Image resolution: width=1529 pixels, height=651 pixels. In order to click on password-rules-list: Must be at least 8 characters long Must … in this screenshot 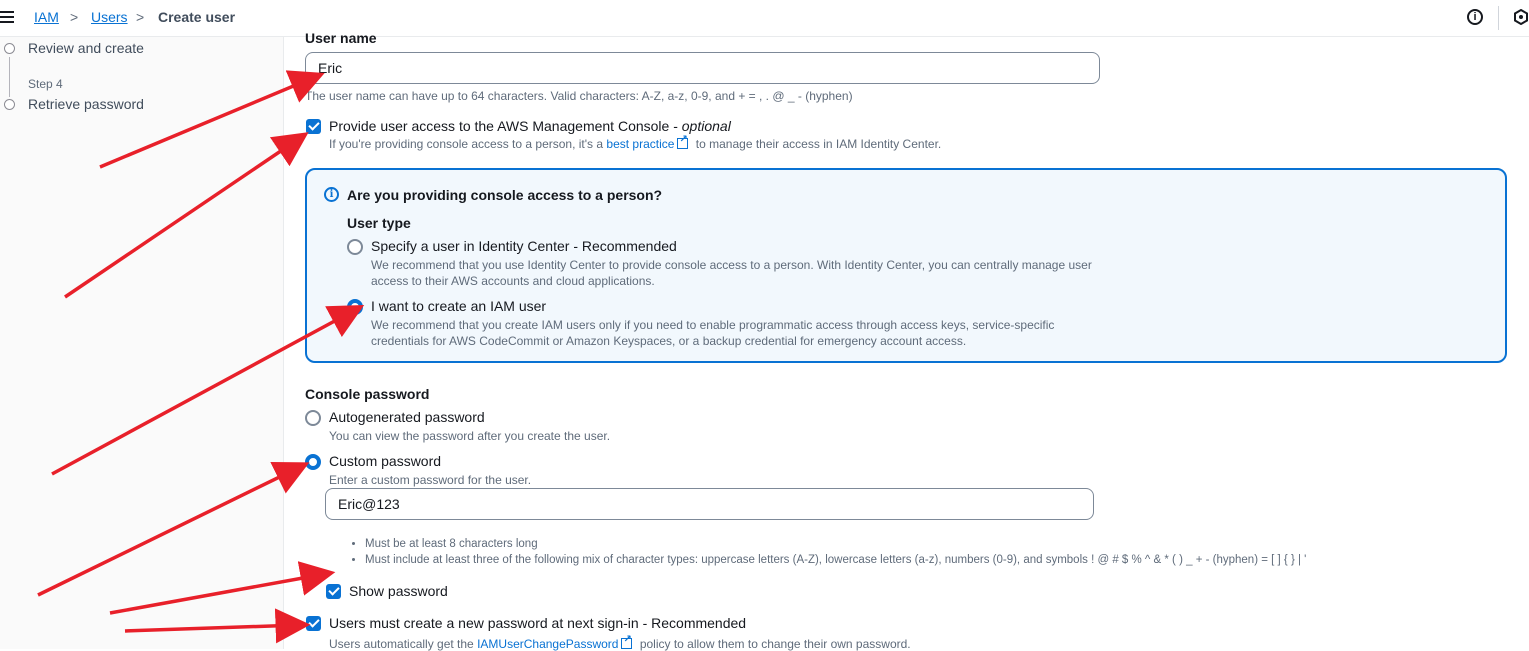, I will do `click(933, 552)`.